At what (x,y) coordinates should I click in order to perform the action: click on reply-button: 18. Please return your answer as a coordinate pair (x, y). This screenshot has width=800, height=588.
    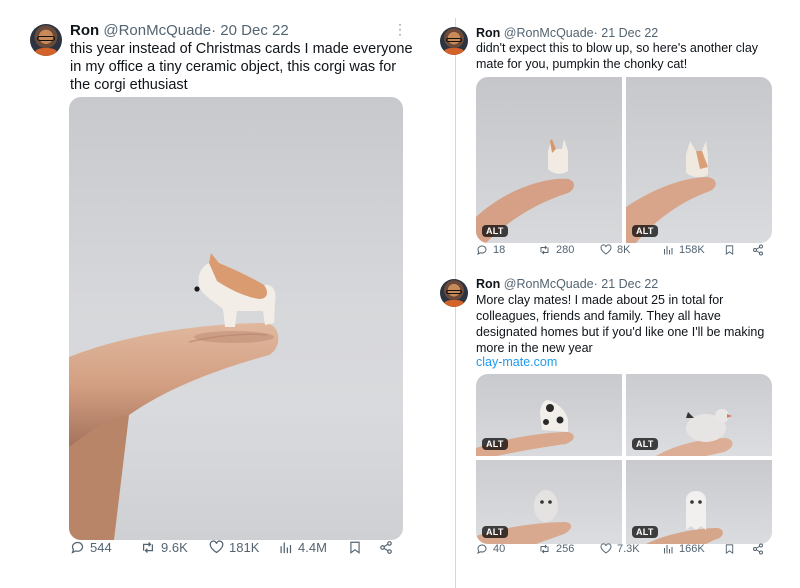
    Looking at the image, I should click on (490, 250).